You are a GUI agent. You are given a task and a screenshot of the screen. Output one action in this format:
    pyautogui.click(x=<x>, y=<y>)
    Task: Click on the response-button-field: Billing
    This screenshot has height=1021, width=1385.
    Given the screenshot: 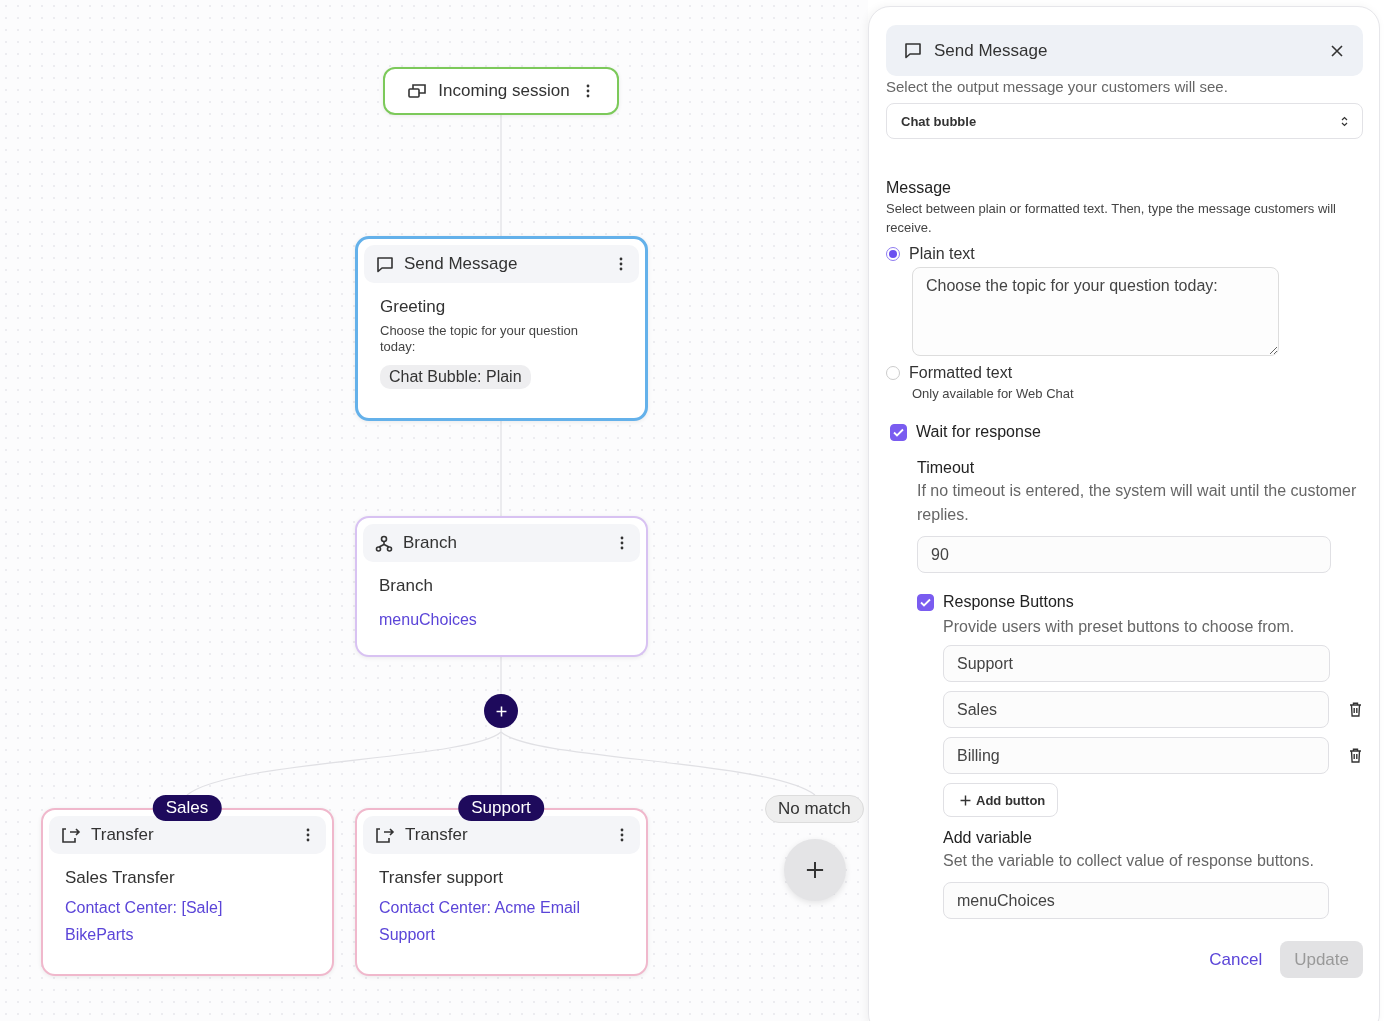 What is the action you would take?
    pyautogui.click(x=1136, y=755)
    